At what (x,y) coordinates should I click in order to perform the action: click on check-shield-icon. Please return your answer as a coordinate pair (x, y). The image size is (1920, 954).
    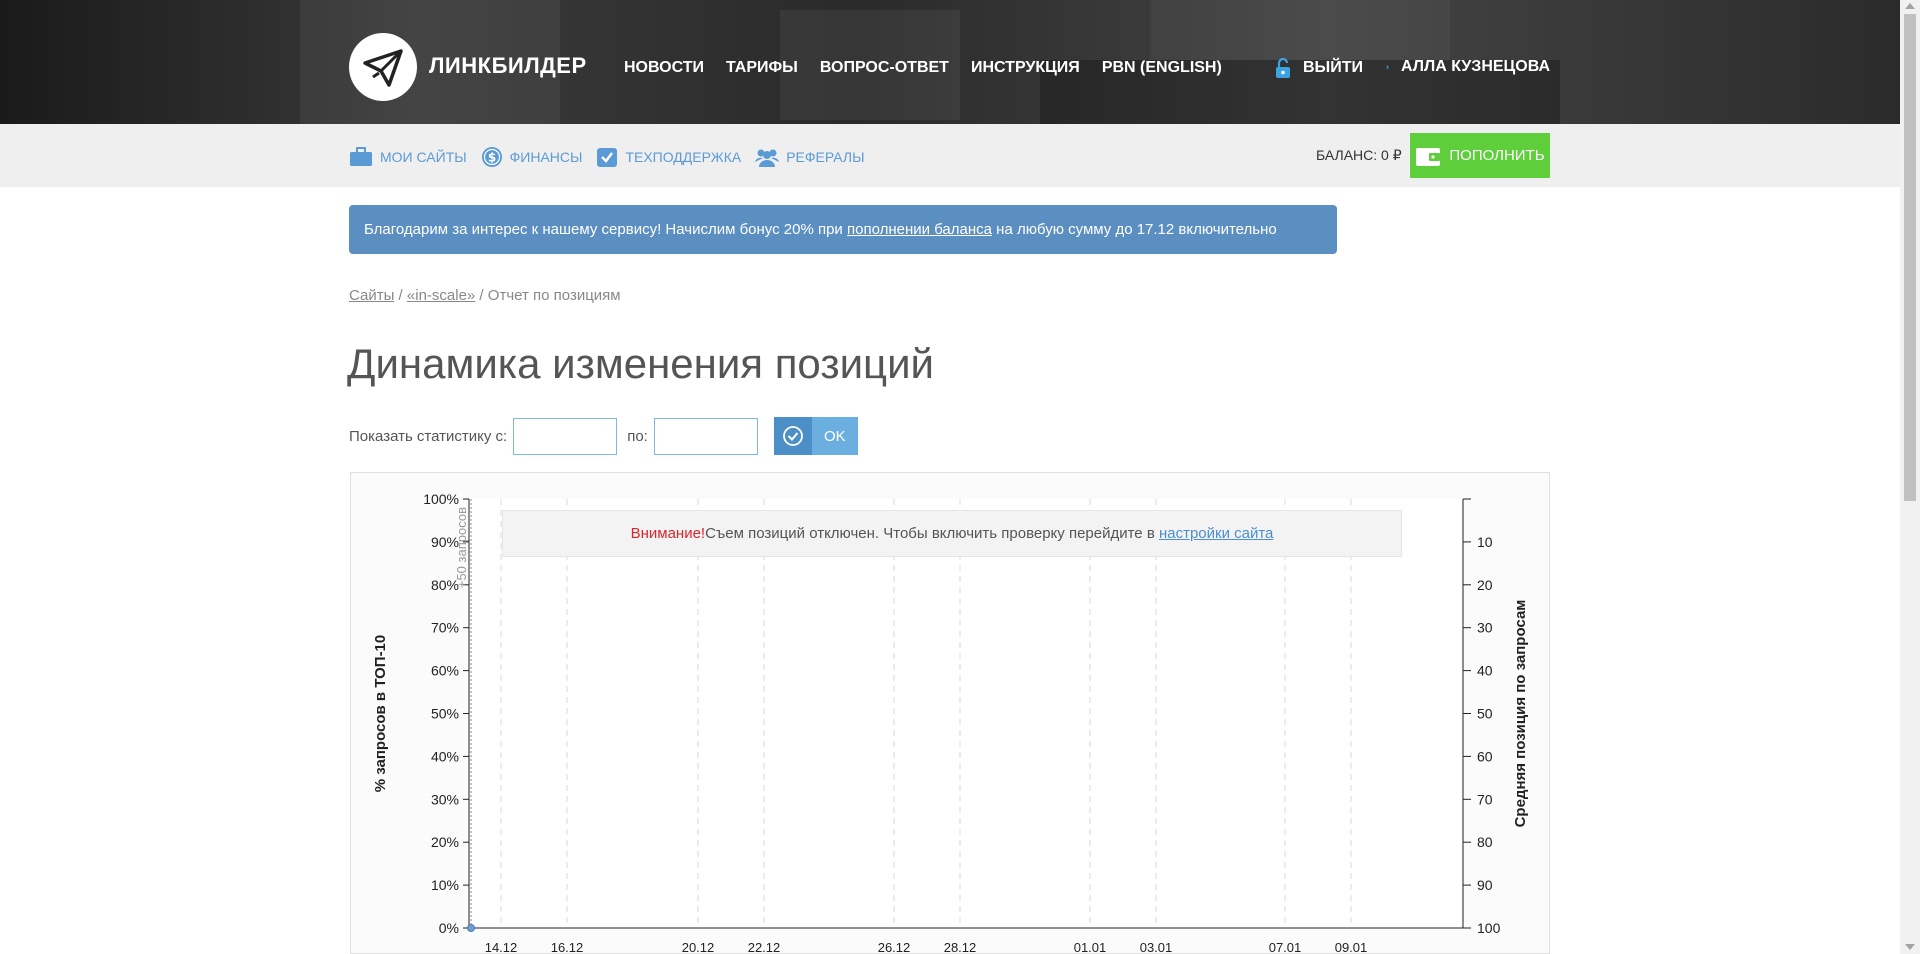
    Looking at the image, I should click on (607, 157).